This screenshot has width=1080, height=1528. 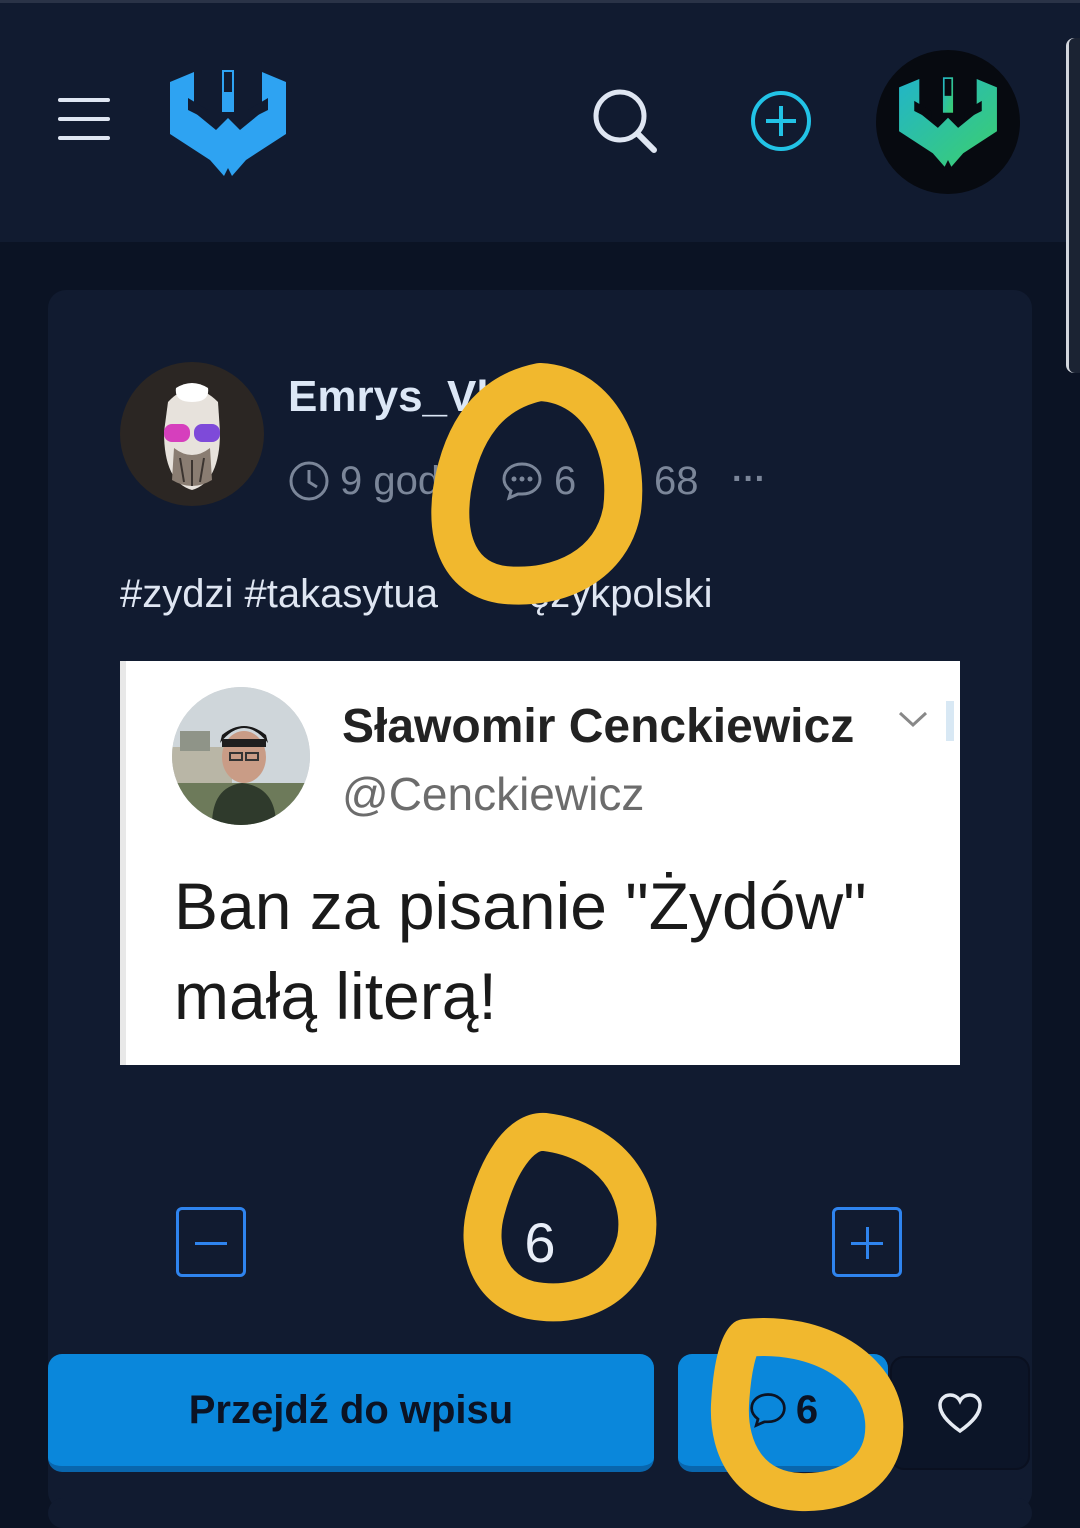 What do you see at coordinates (211, 1242) in the screenshot?
I see `downvote-button` at bounding box center [211, 1242].